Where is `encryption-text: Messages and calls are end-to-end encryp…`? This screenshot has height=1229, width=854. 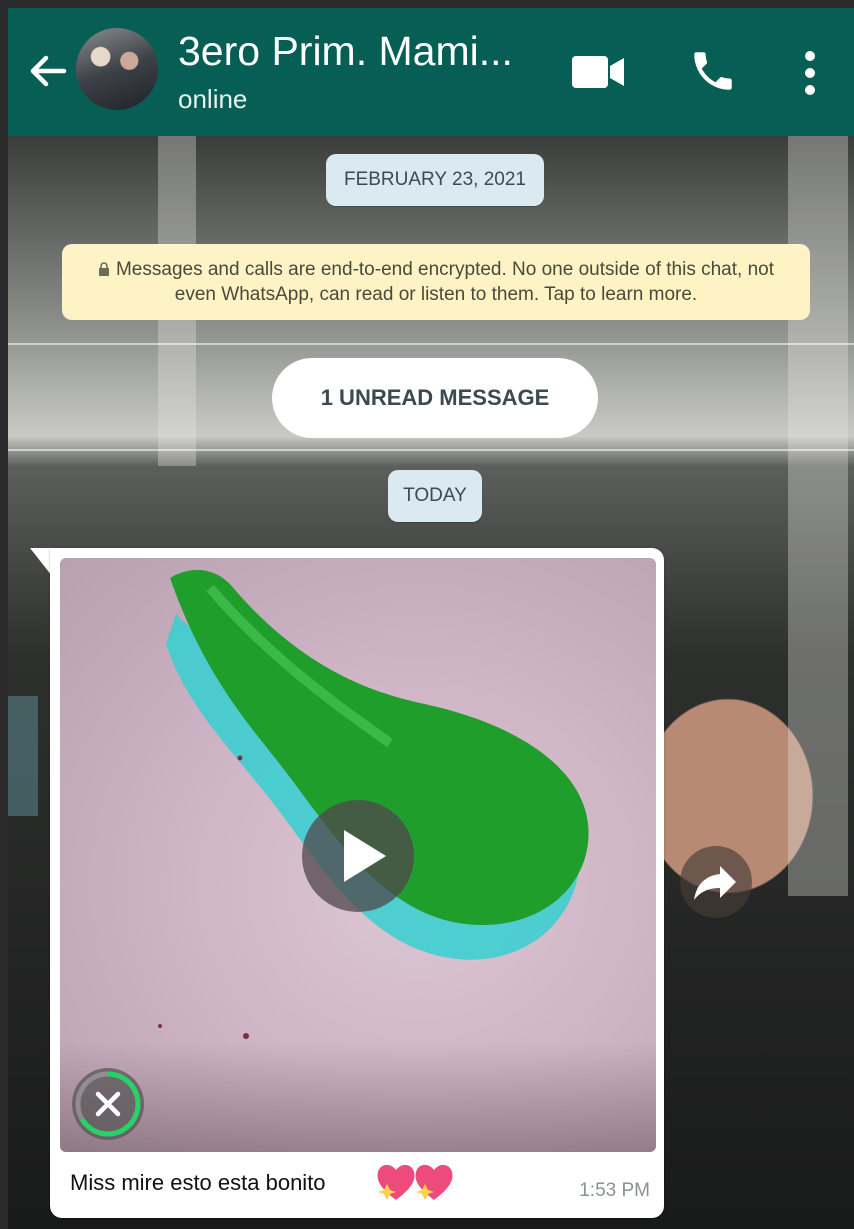
encryption-text: Messages and calls are end-to-end encryp… is located at coordinates (436, 282).